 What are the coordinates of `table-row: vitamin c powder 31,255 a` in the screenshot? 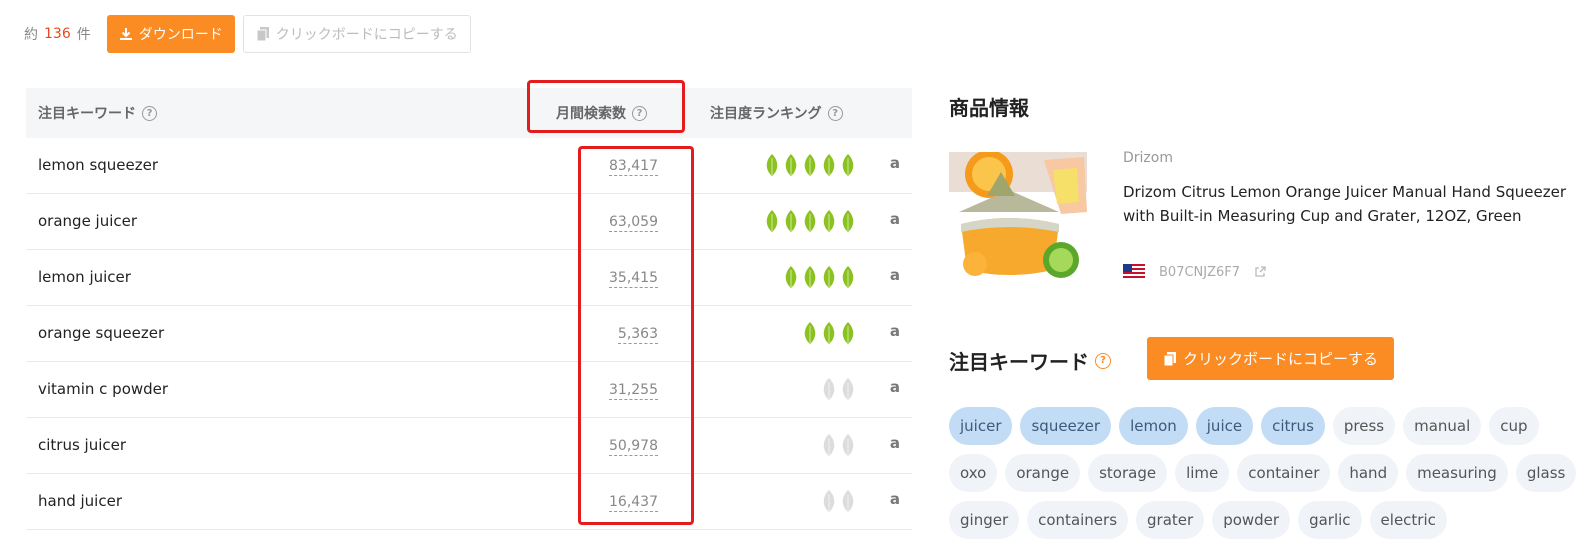 It's located at (469, 390).